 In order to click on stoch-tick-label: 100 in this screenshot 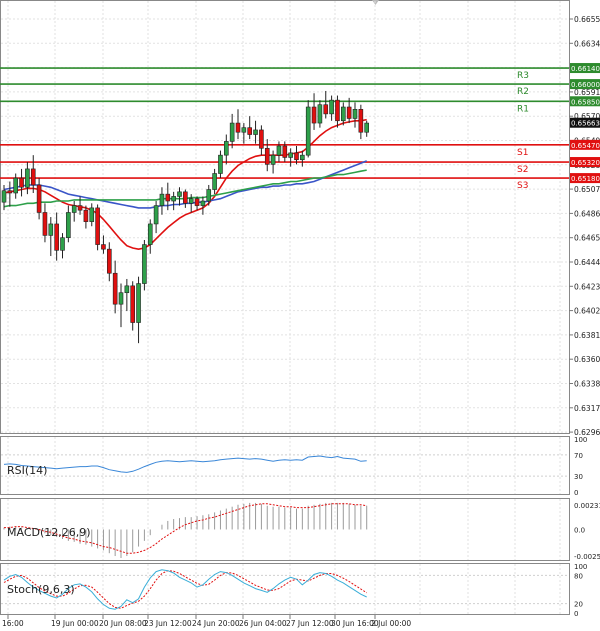, I will do `click(580, 567)`.